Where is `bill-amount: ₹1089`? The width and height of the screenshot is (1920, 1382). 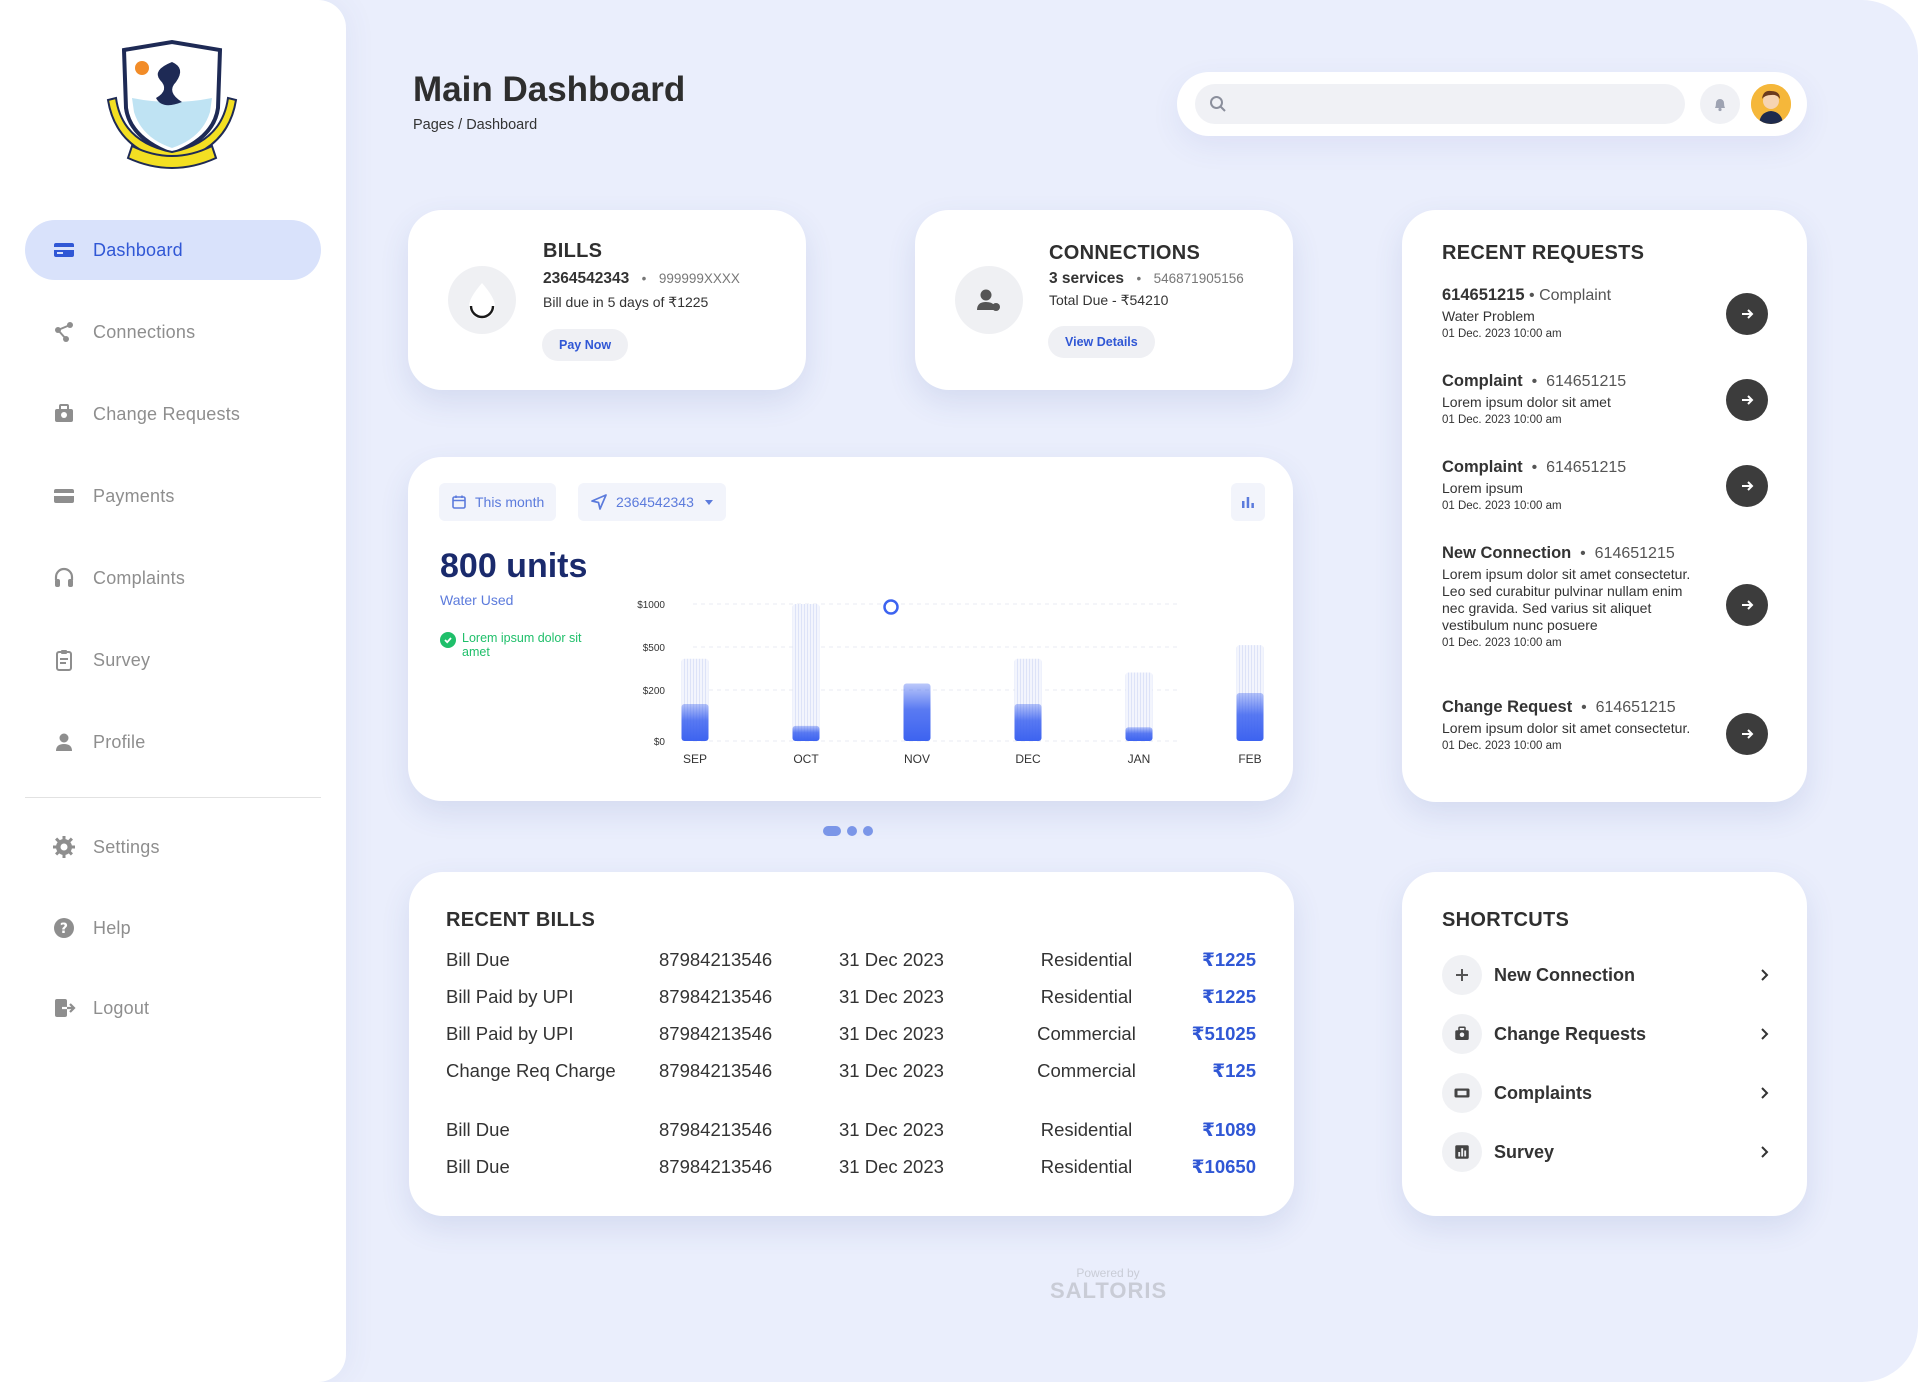
bill-amount: ₹1089 is located at coordinates (1228, 1129).